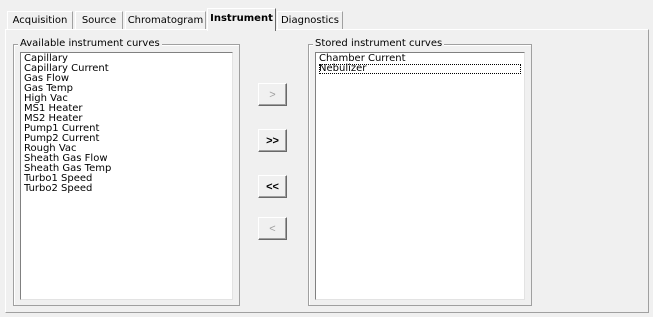 The width and height of the screenshot is (653, 317). What do you see at coordinates (310, 20) in the screenshot?
I see `tab-diagnostics: Diagnostics` at bounding box center [310, 20].